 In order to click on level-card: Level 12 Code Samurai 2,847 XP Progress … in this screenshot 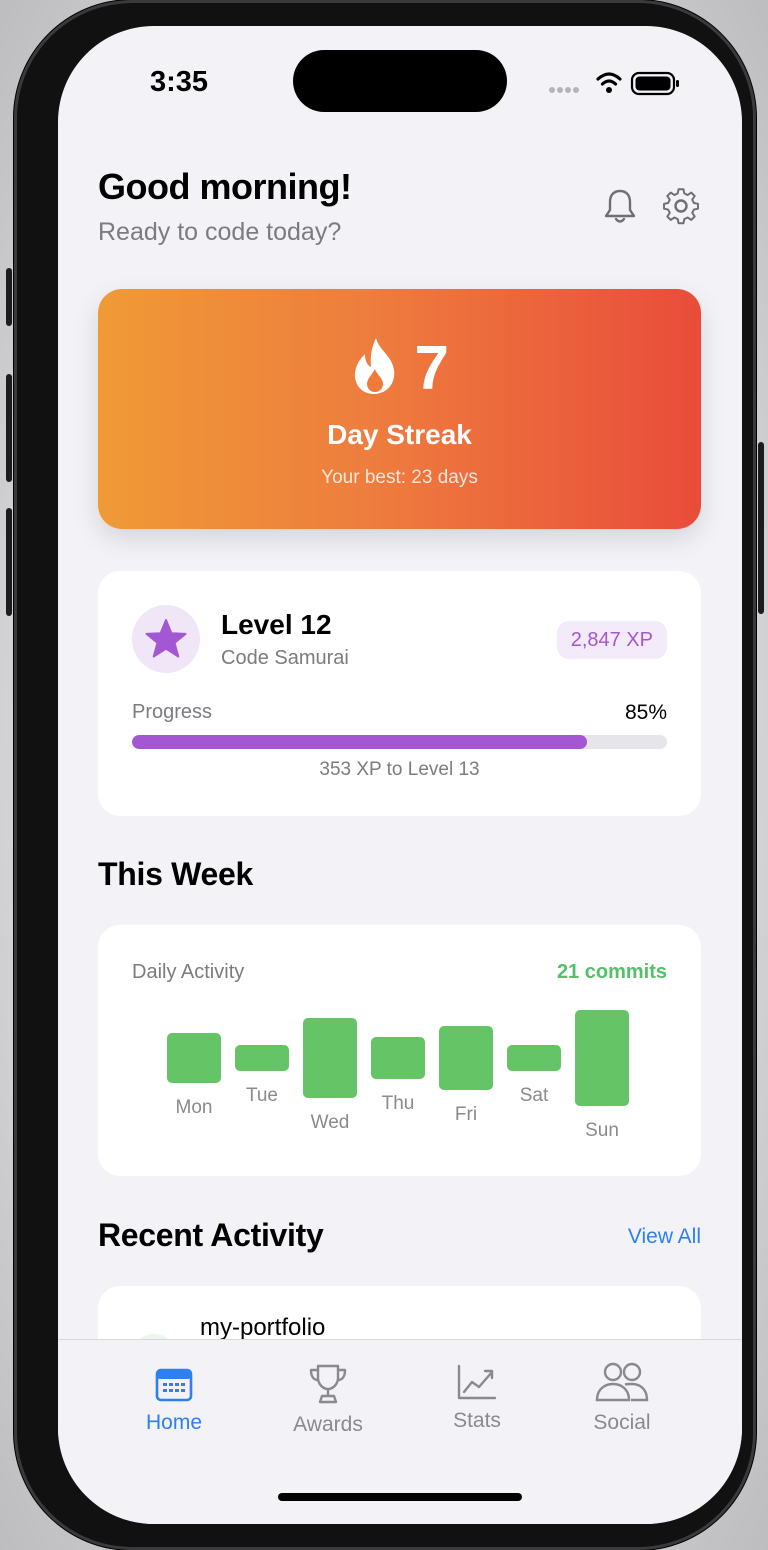, I will do `click(399, 693)`.